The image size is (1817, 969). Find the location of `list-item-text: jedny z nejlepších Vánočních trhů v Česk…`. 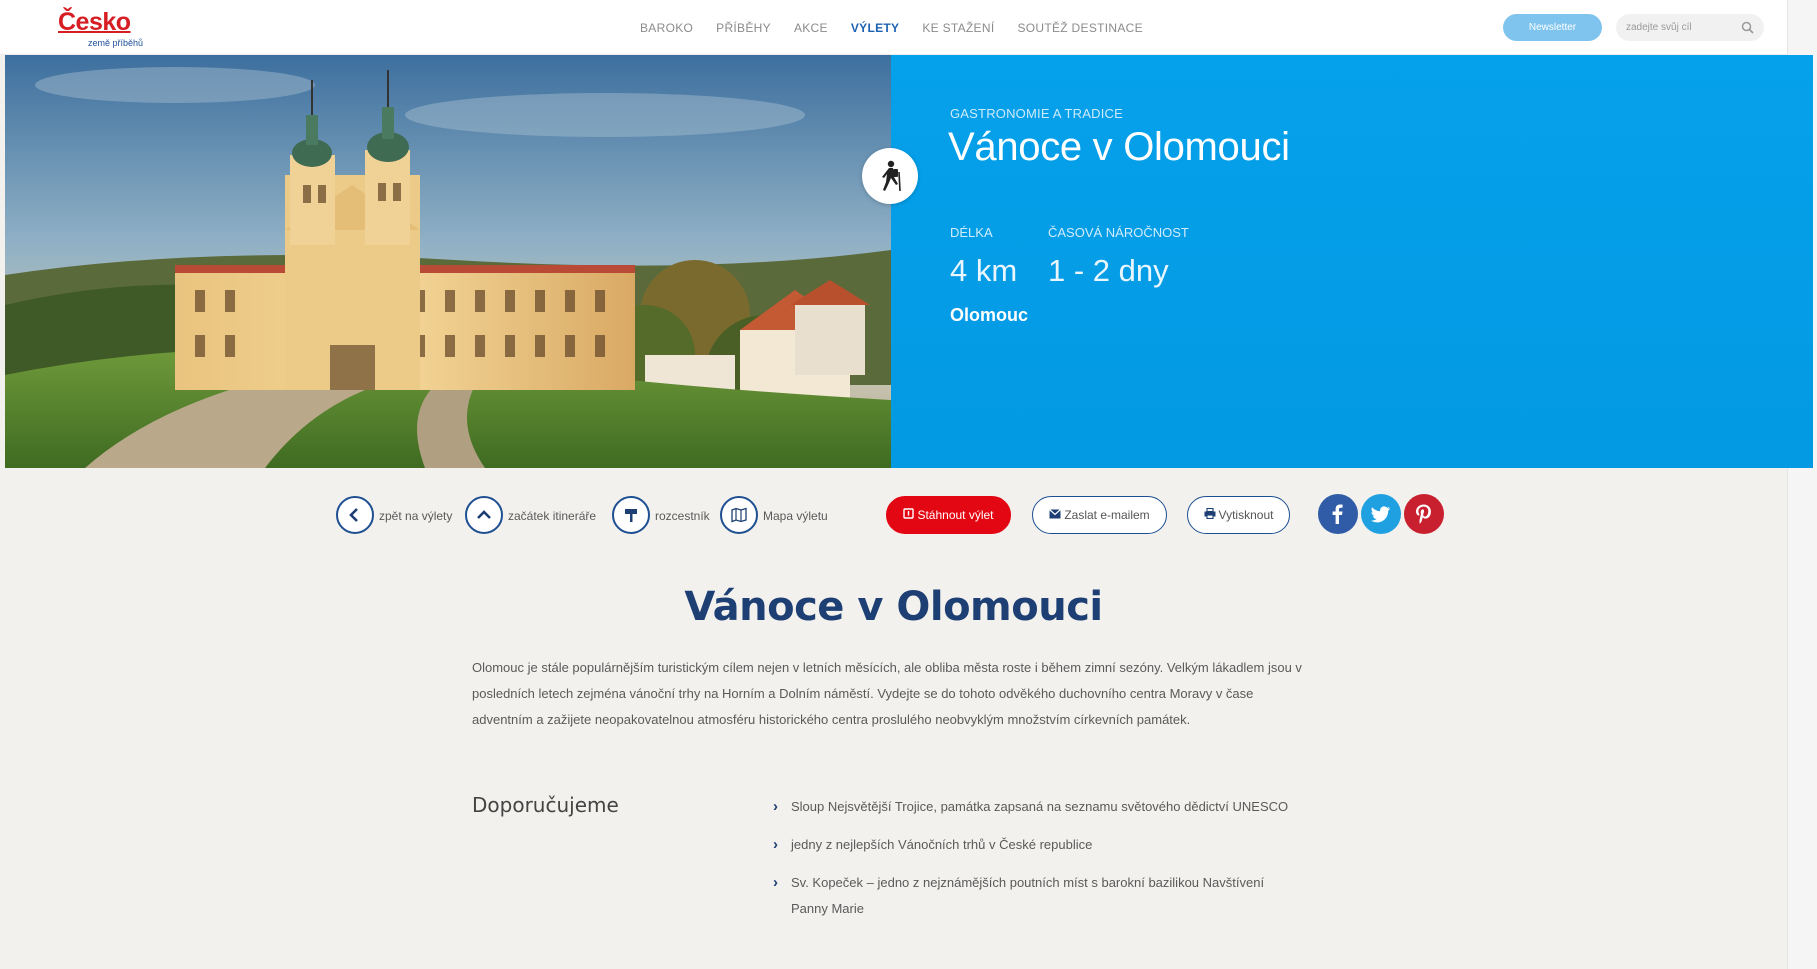

list-item-text: jedny z nejlepších Vánočních trhů v Česk… is located at coordinates (942, 844).